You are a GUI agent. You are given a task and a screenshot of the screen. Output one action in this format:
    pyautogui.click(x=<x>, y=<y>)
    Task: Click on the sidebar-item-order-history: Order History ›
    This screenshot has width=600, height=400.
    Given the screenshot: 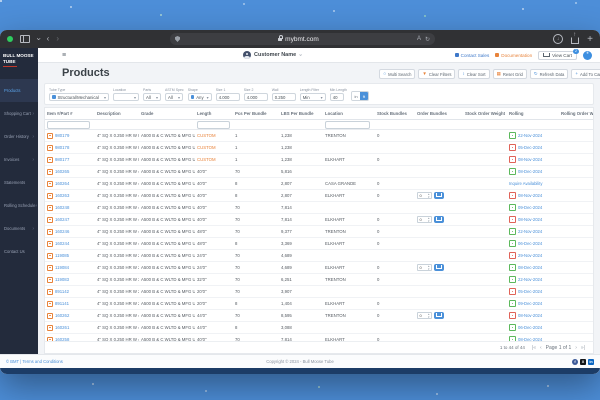 What is the action you would take?
    pyautogui.click(x=19, y=136)
    